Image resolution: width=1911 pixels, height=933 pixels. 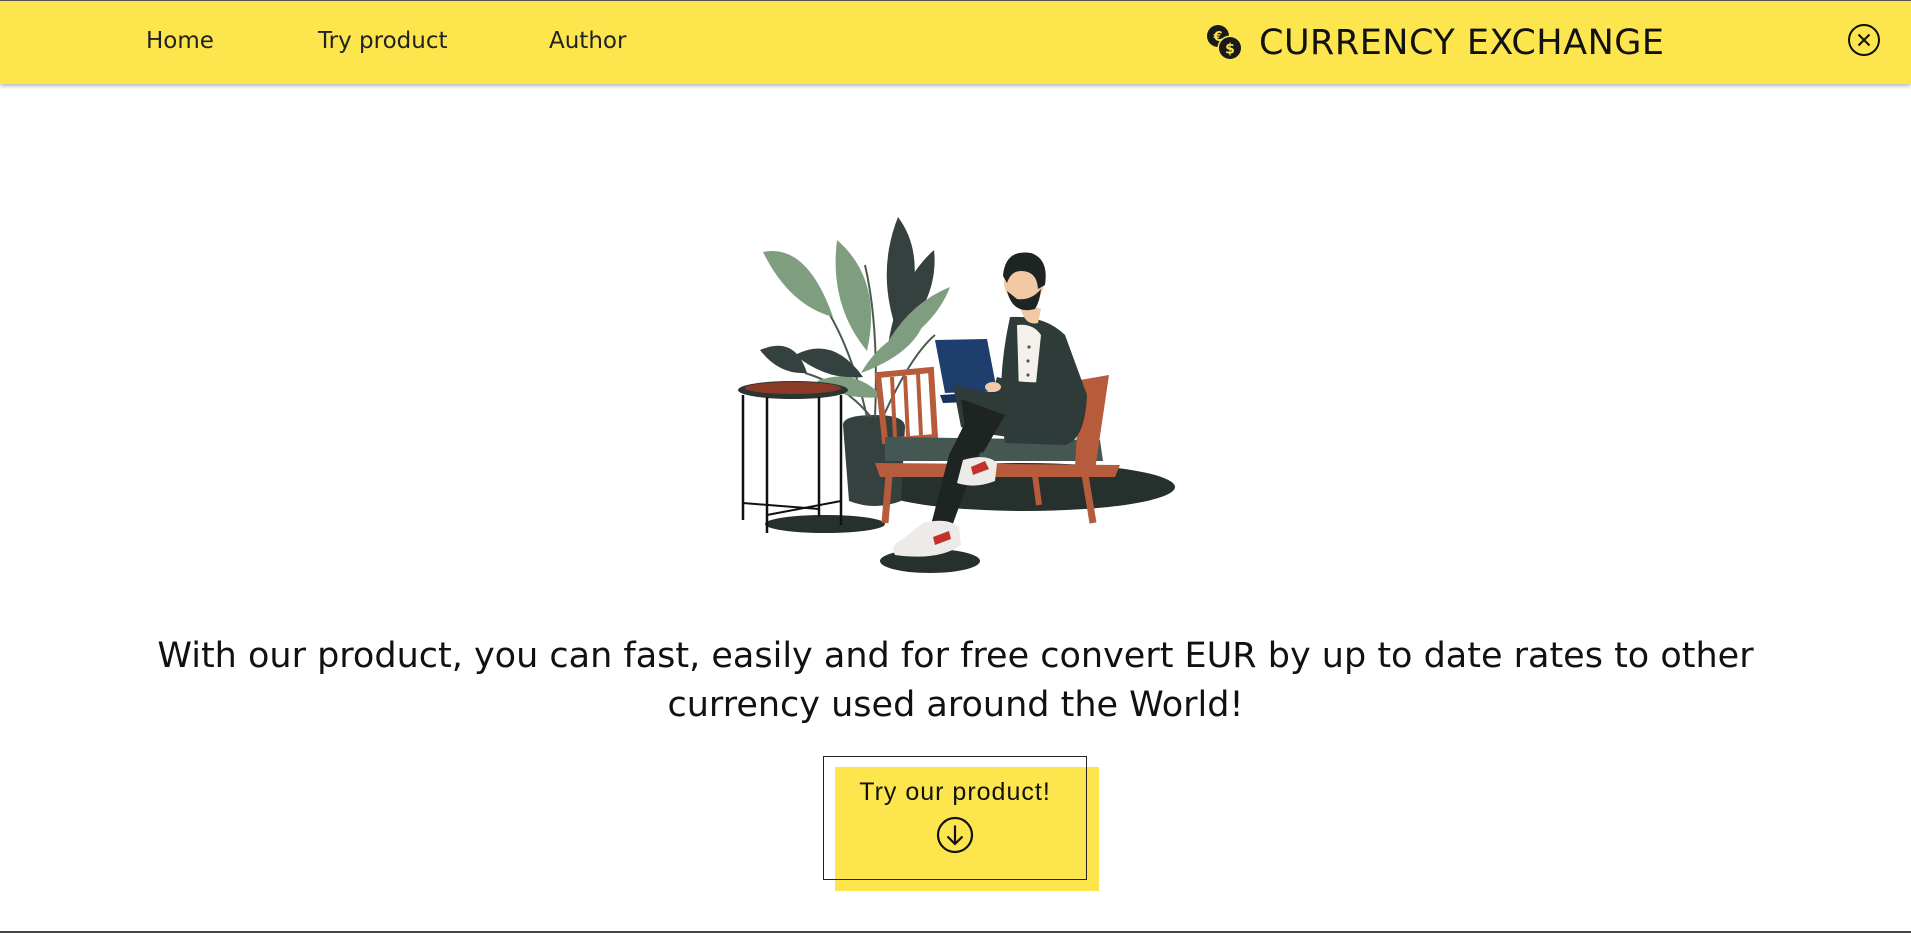 I want to click on man-with-laptop-illustration, so click(x=956, y=395).